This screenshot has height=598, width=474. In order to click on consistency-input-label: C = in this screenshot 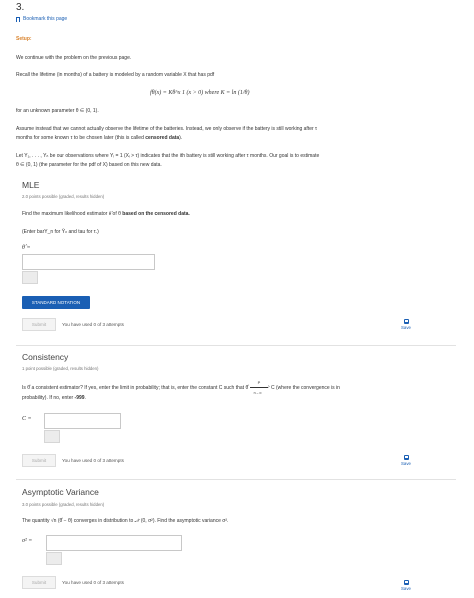, I will do `click(27, 419)`.